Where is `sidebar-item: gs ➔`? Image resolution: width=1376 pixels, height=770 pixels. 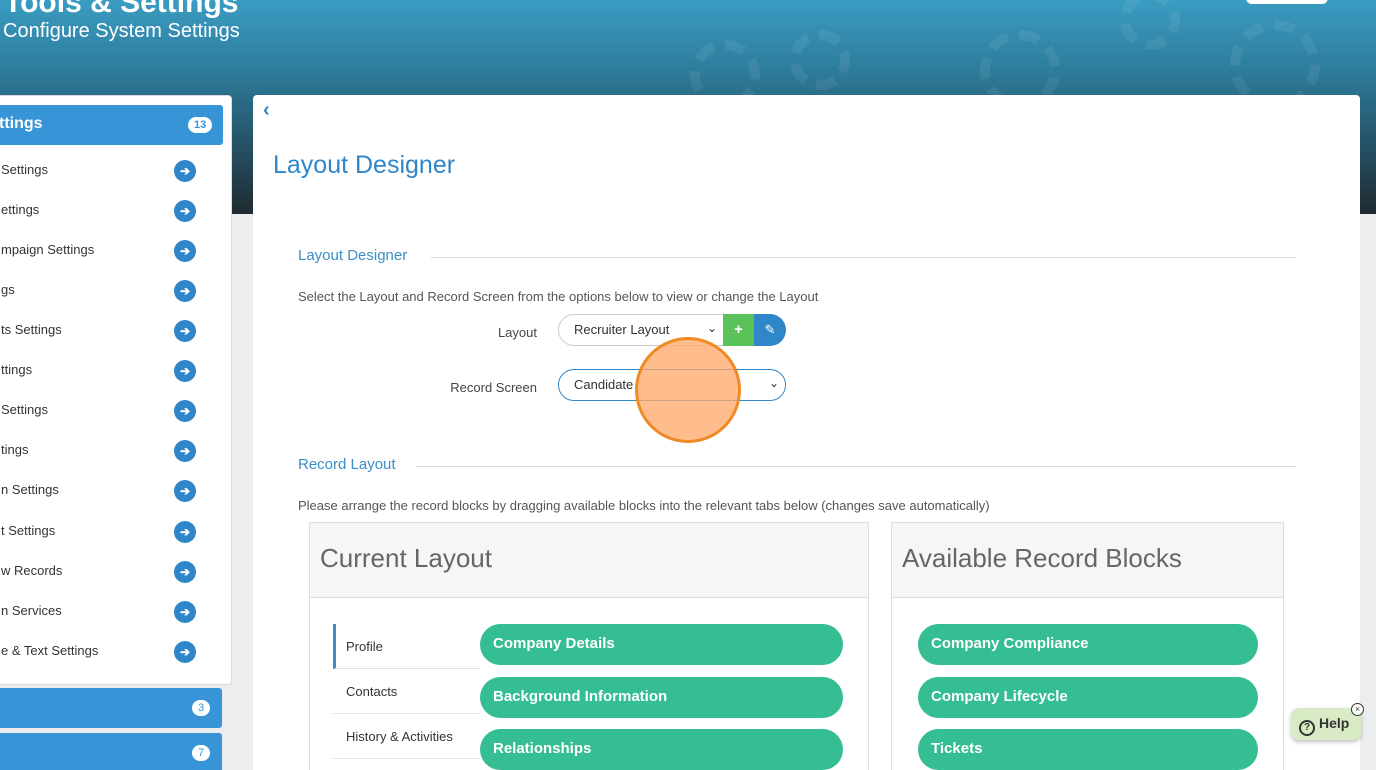
sidebar-item: gs ➔ is located at coordinates (111, 290).